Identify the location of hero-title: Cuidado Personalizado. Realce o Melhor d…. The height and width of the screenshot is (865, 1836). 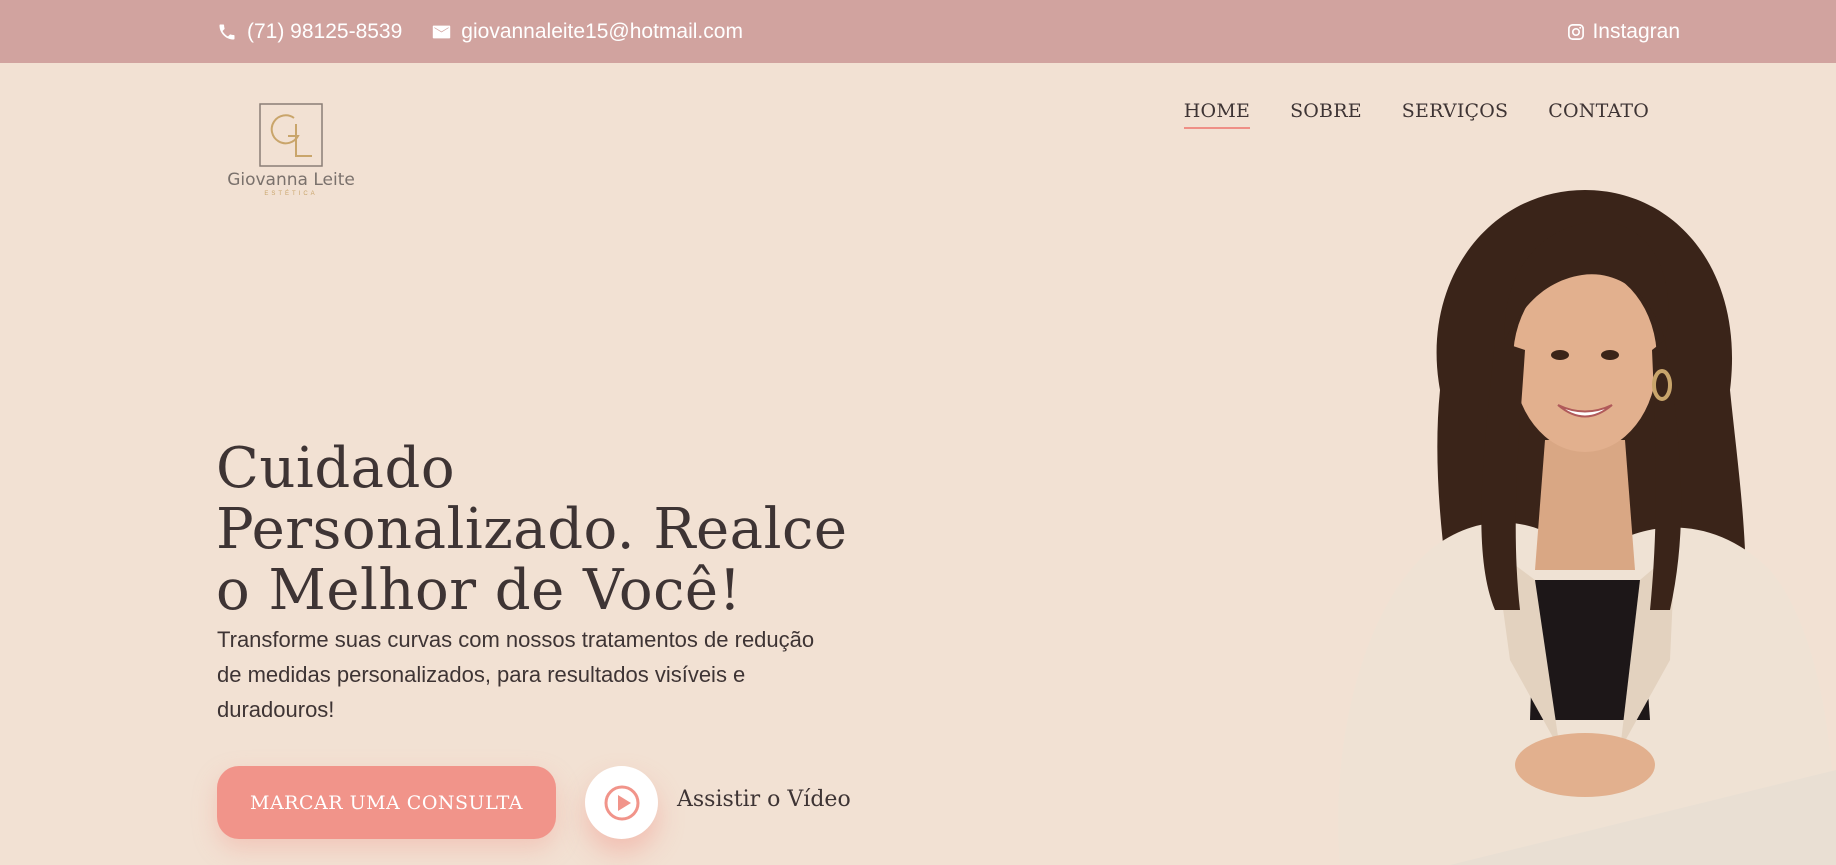
(532, 529).